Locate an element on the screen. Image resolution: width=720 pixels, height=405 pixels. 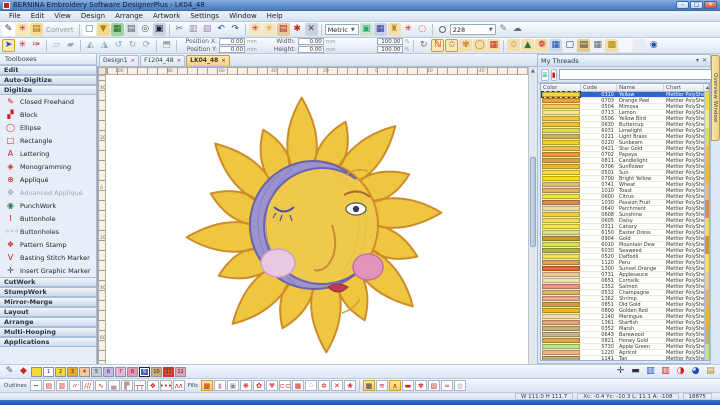
star-stitch-icon: ✩ is located at coordinates (452, 45).